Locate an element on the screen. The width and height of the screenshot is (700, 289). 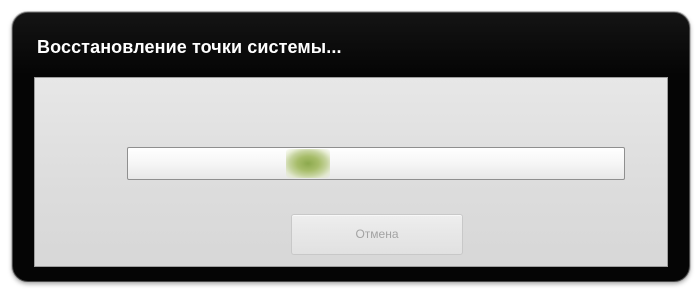
progress-indicator is located at coordinates (308, 163).